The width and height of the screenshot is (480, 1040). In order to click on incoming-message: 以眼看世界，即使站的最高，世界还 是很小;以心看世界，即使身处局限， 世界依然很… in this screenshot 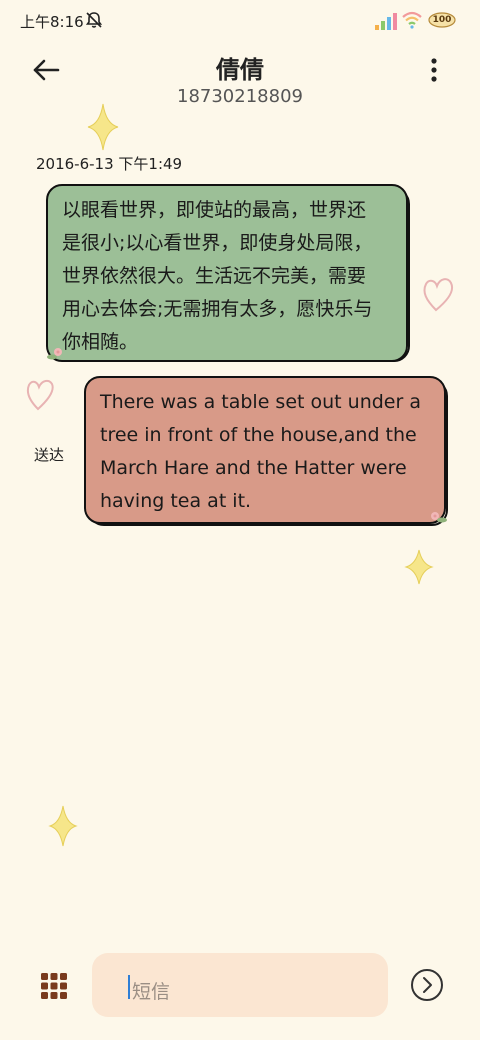, I will do `click(230, 275)`.